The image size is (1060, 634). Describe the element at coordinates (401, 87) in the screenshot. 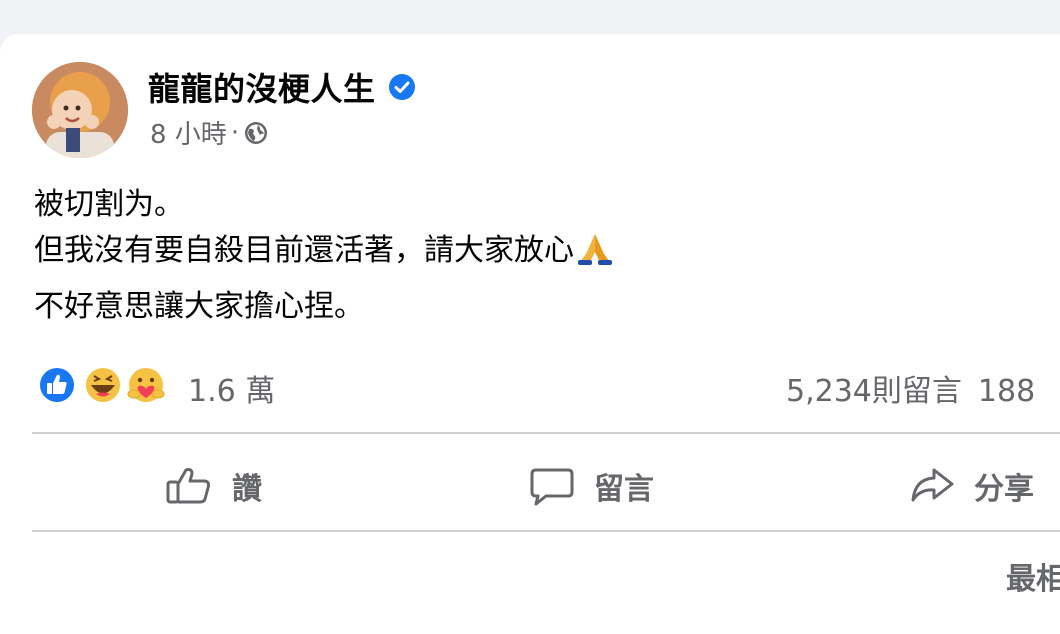

I see `verified-badge-icon` at that location.